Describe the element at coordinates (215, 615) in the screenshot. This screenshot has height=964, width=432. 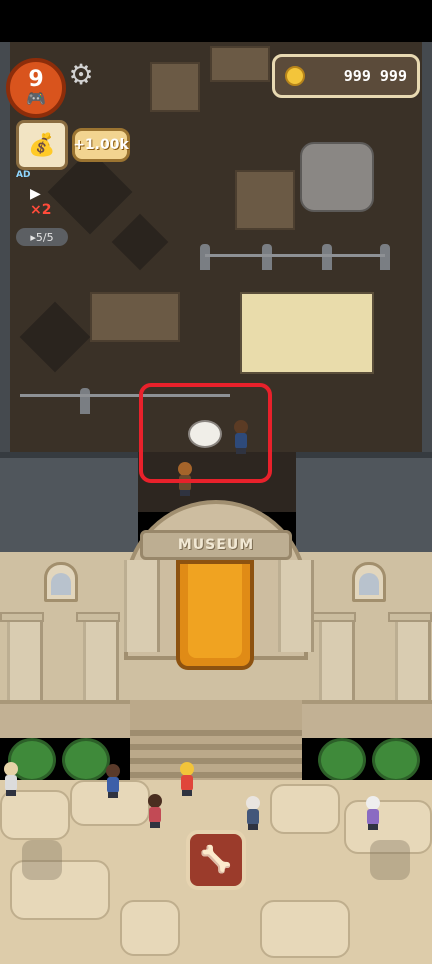
I see `entrance-carpet` at that location.